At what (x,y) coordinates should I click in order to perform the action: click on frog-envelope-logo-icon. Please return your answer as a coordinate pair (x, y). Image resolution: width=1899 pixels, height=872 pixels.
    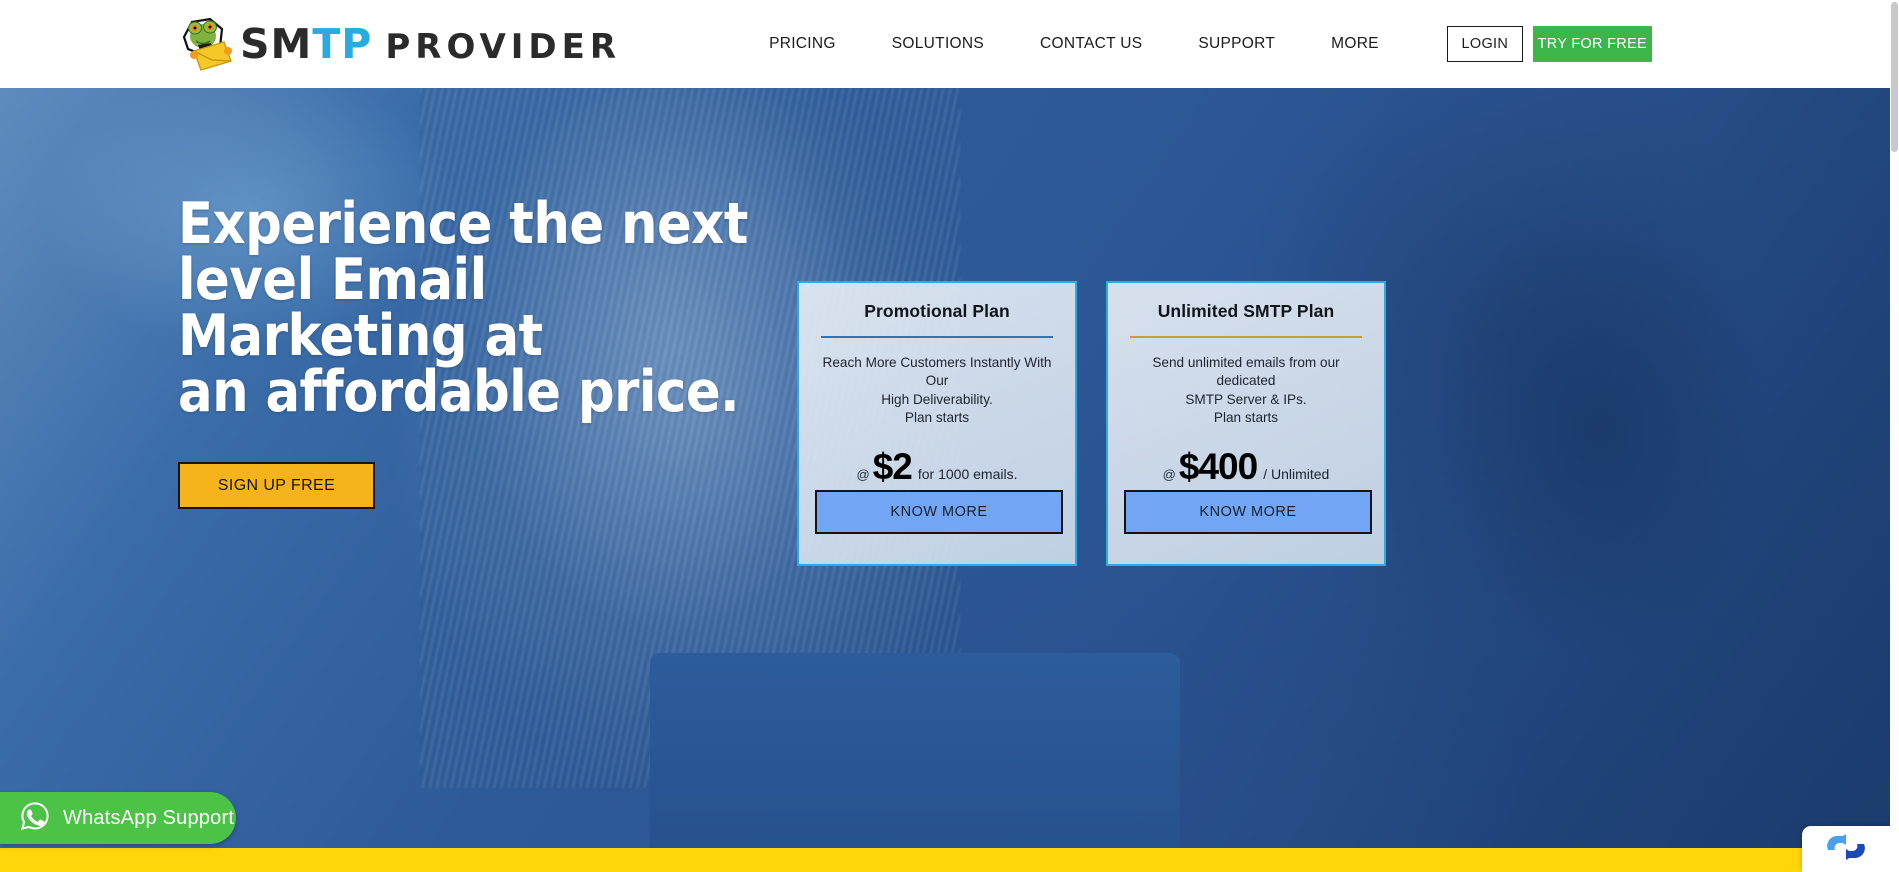
    Looking at the image, I should click on (206, 44).